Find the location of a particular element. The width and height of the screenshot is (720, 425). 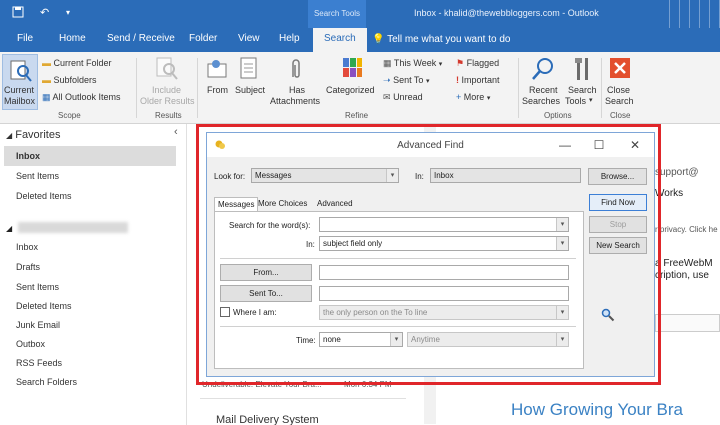

attachments-label: Attachments is located at coordinates (295, 101).